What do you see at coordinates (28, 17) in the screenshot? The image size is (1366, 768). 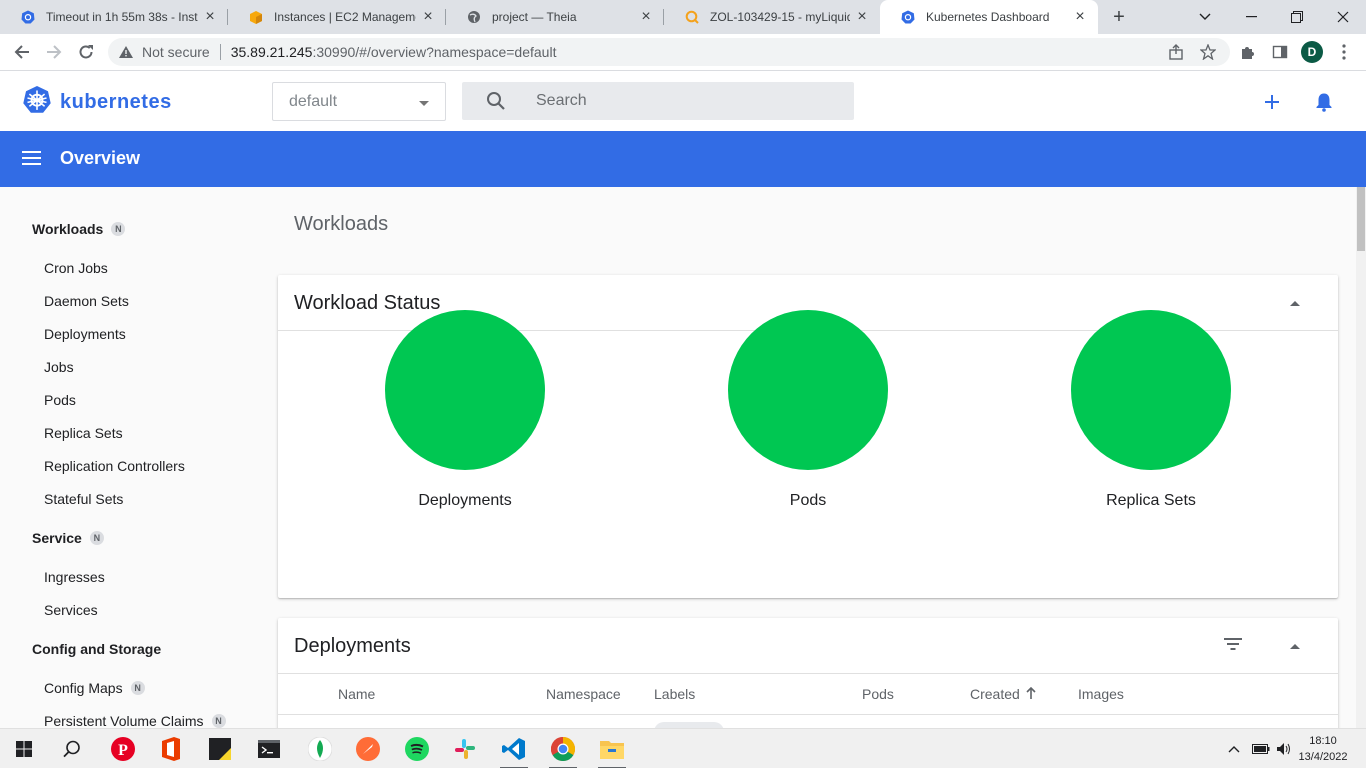 I see `kubernetes-icon` at bounding box center [28, 17].